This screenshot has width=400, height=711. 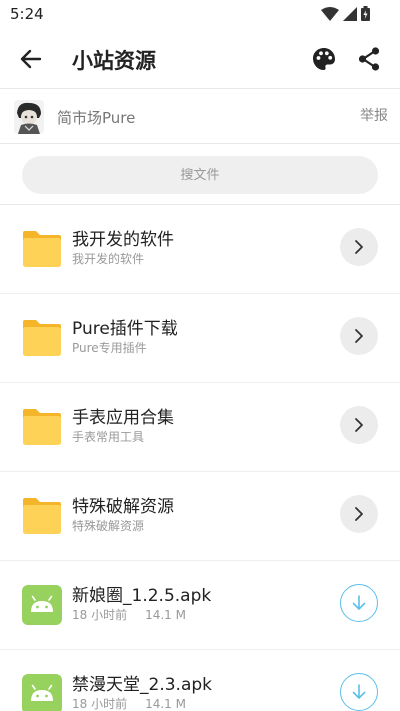 What do you see at coordinates (200, 15) in the screenshot?
I see `status-bar: 5:24` at bounding box center [200, 15].